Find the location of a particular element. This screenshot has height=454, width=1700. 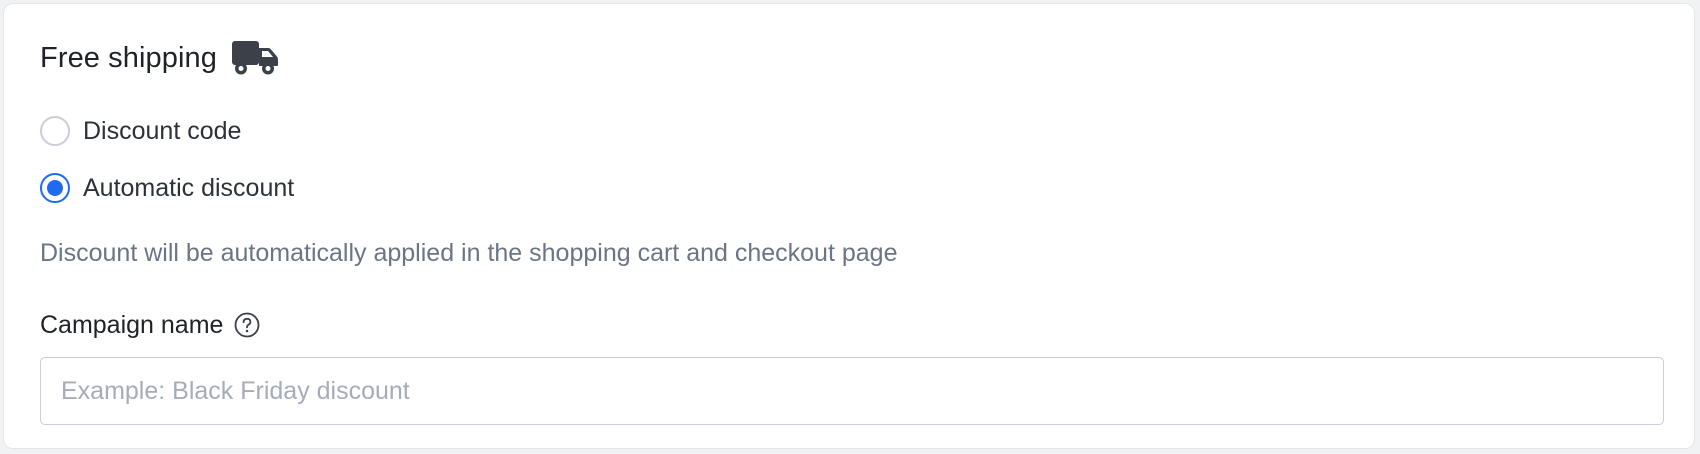

campaign-name-input is located at coordinates (852, 391).